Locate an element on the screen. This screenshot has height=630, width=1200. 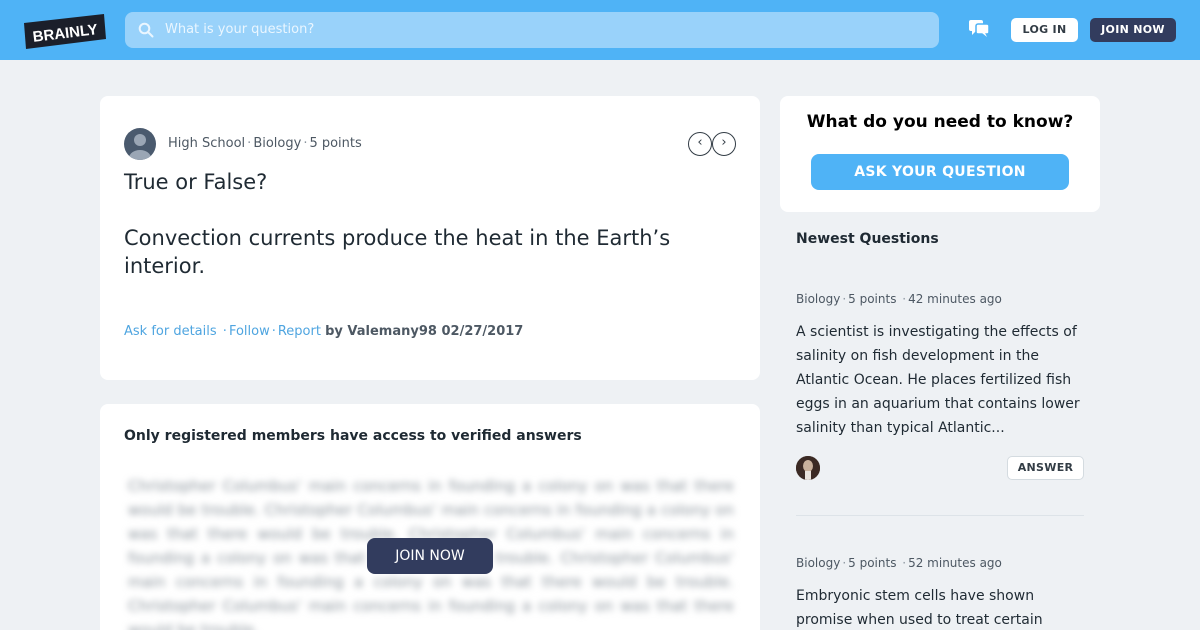
search-bar: What is your question? is located at coordinates (532, 30).